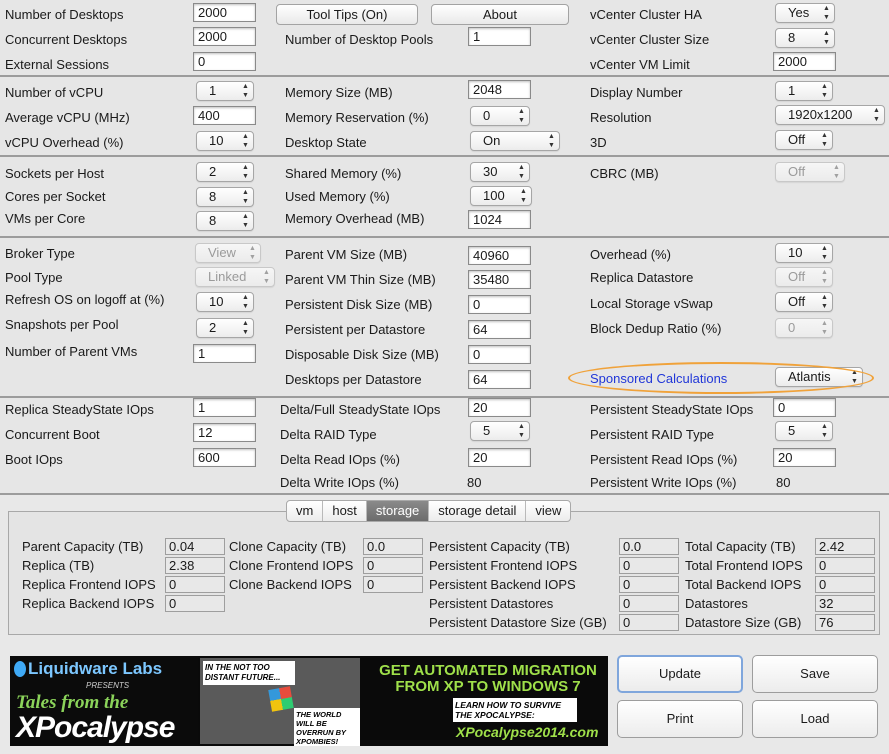 This screenshot has width=889, height=754. What do you see at coordinates (499, 89) in the screenshot?
I see `memory-size-input: 2048` at bounding box center [499, 89].